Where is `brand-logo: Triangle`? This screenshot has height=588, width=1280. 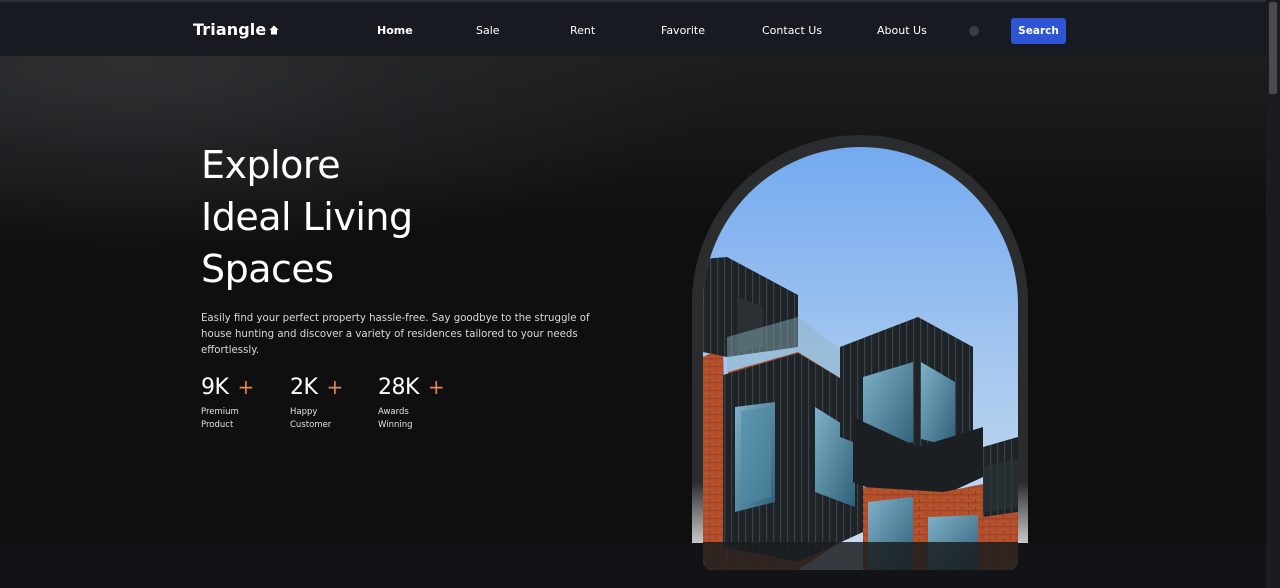 brand-logo: Triangle is located at coordinates (236, 29).